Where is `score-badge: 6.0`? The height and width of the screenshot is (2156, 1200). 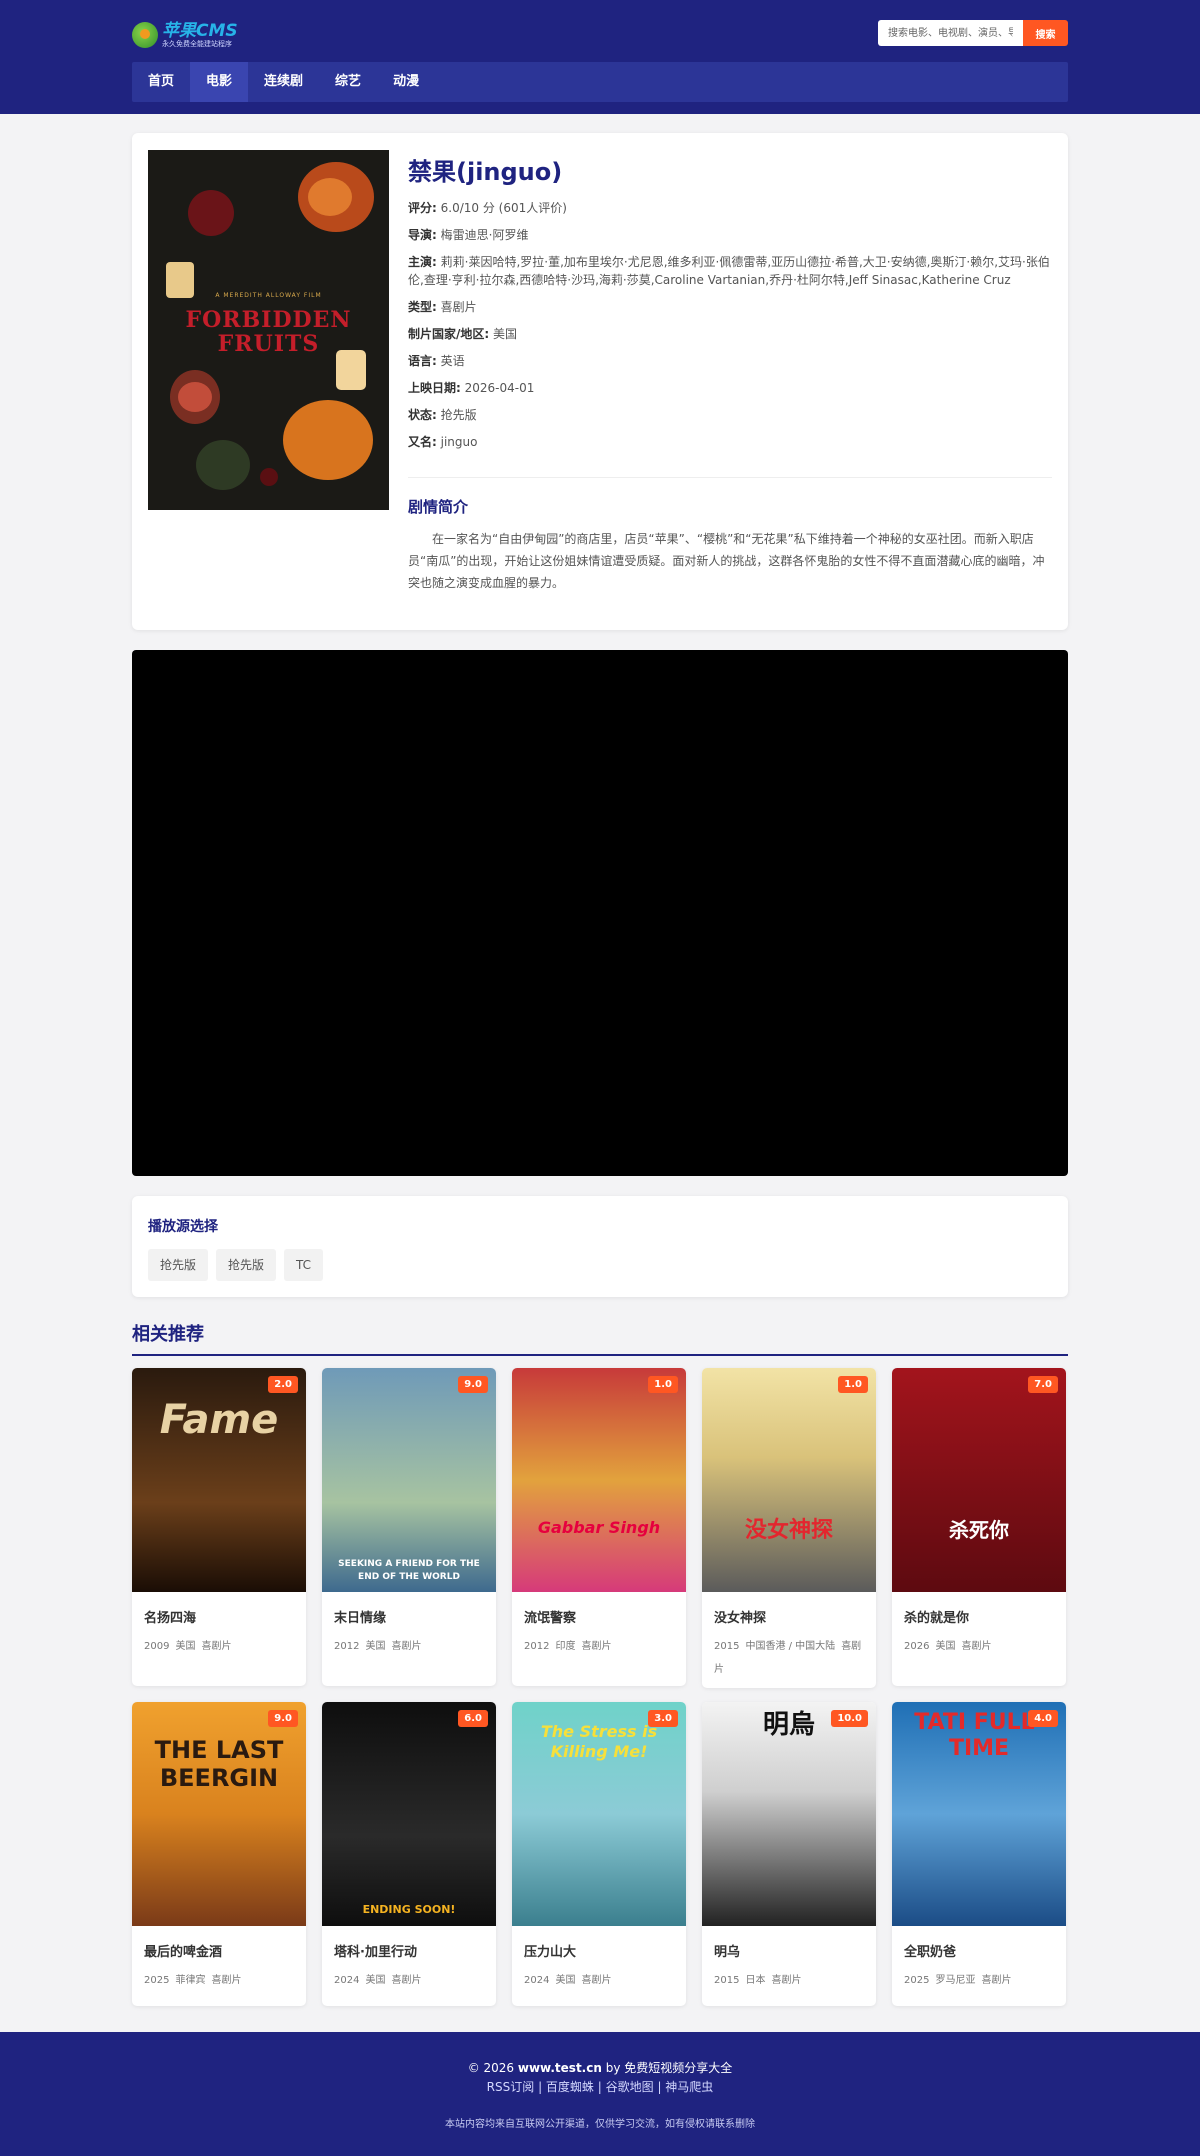
score-badge: 6.0 is located at coordinates (473, 1718).